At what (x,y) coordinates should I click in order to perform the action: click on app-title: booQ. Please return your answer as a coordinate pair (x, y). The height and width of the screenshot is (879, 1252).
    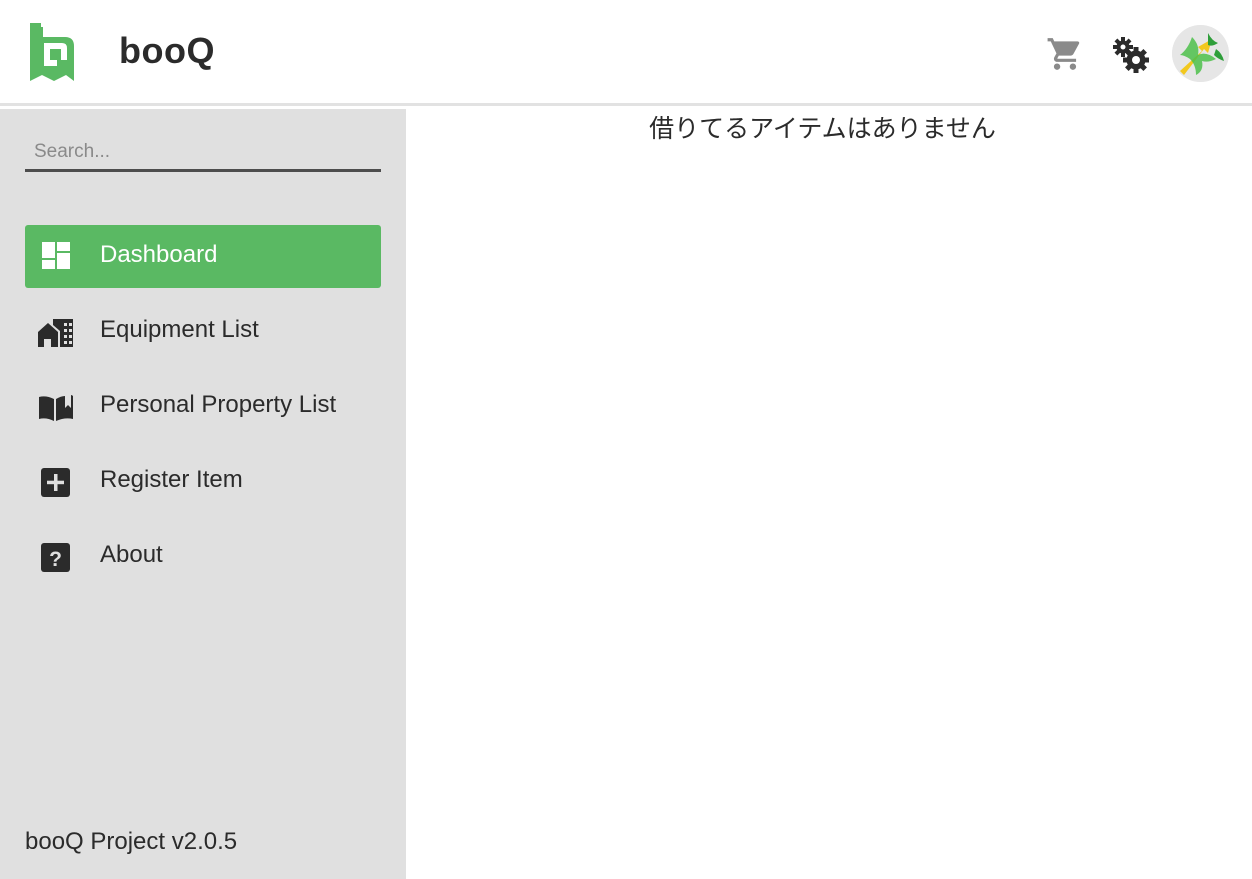
    Looking at the image, I should click on (167, 50).